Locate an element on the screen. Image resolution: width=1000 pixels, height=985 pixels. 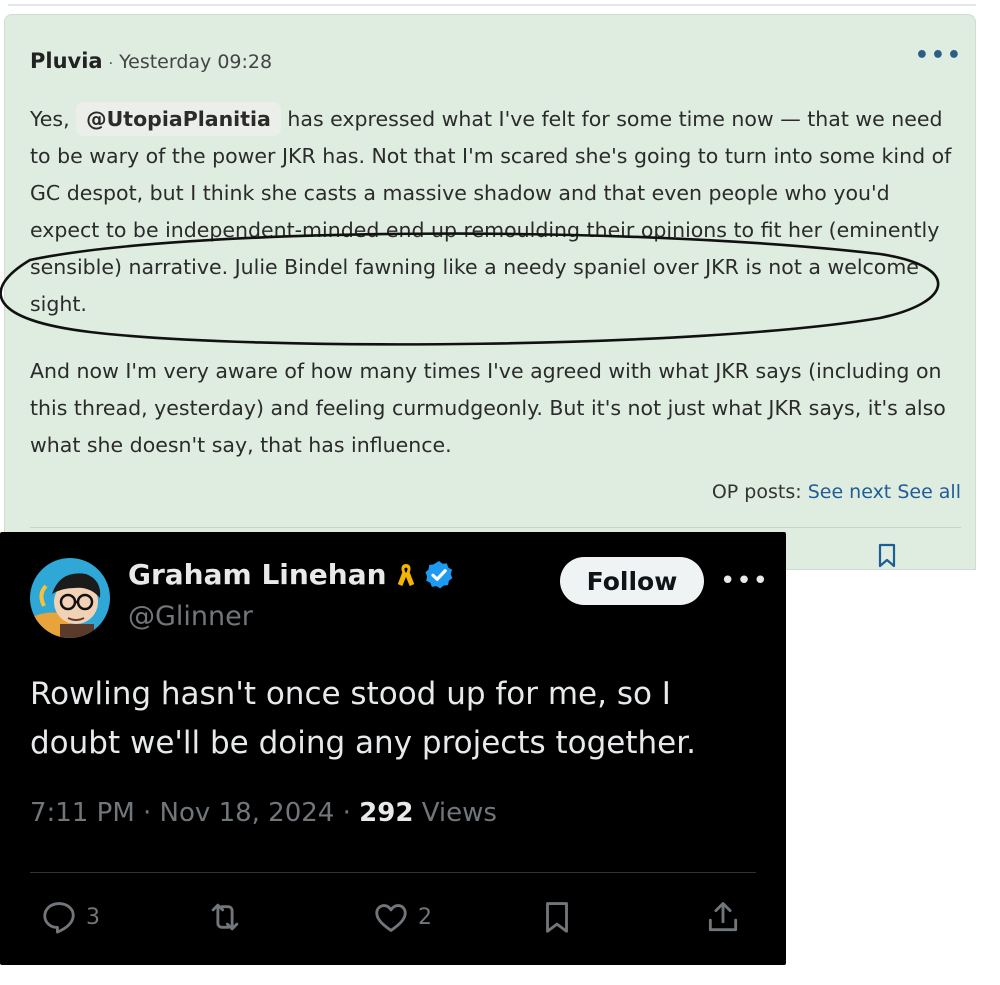
op-posts-nav: OP posts: See next See all is located at coordinates (836, 492).